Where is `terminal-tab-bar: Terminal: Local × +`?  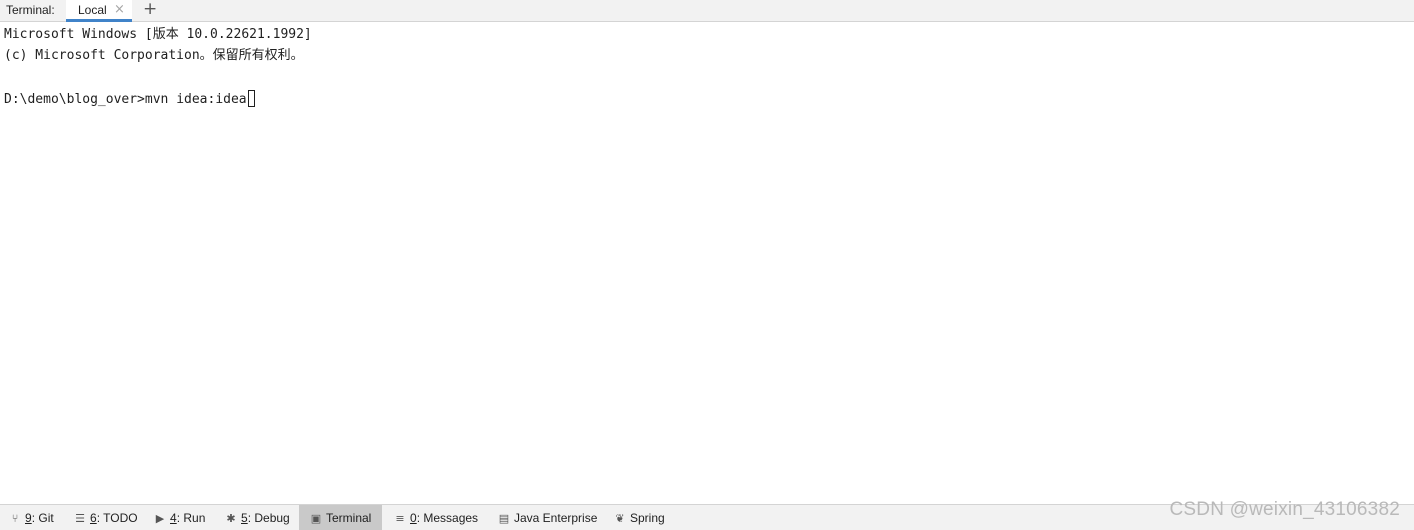 terminal-tab-bar: Terminal: Local × + is located at coordinates (707, 11).